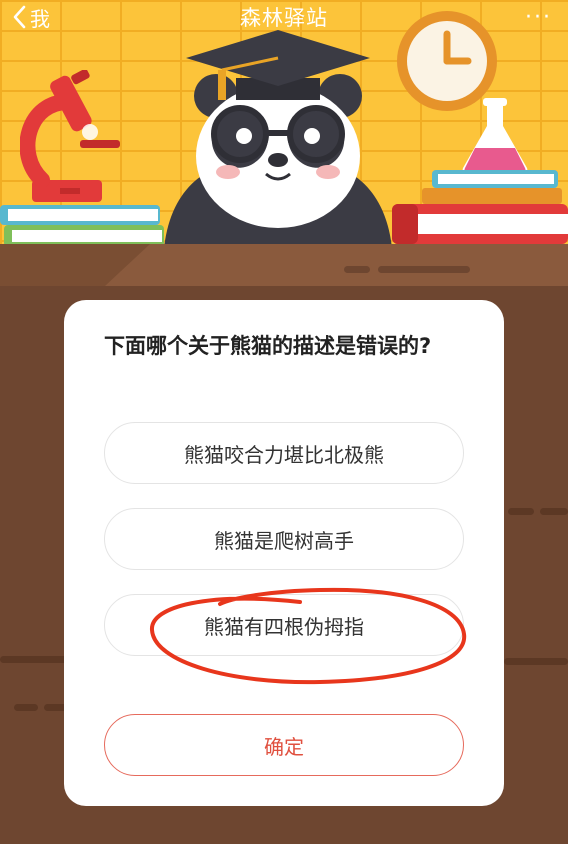  I want to click on answer-option-label: 熊猫有四根伪拇指, so click(284, 626).